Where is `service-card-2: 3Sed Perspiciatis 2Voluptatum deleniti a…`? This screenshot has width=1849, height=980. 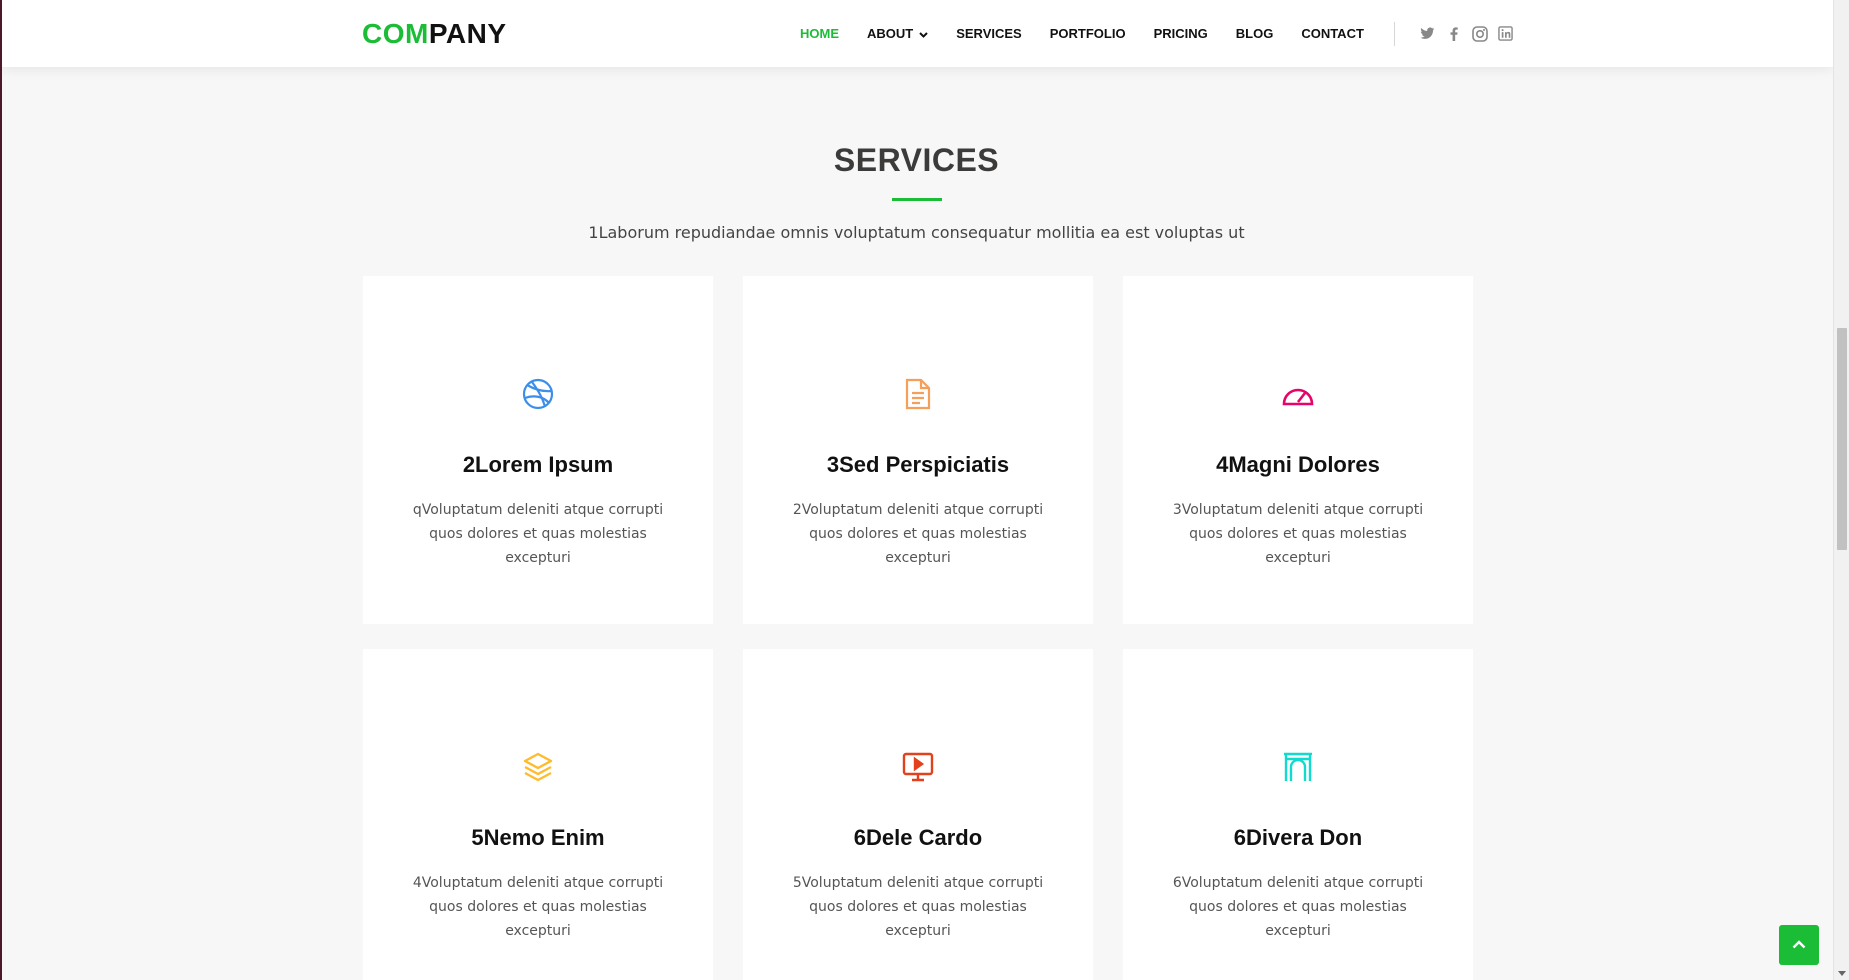 service-card-2: 3Sed Perspiciatis 2Voluptatum deleniti a… is located at coordinates (918, 450).